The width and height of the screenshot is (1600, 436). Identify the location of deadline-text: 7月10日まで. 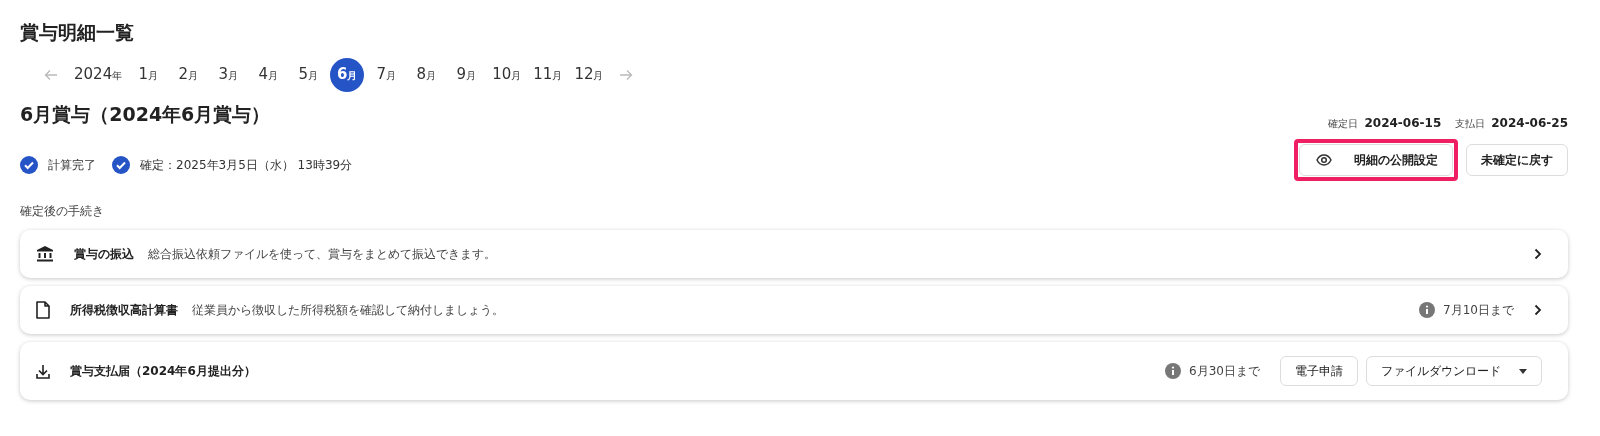
(1478, 310).